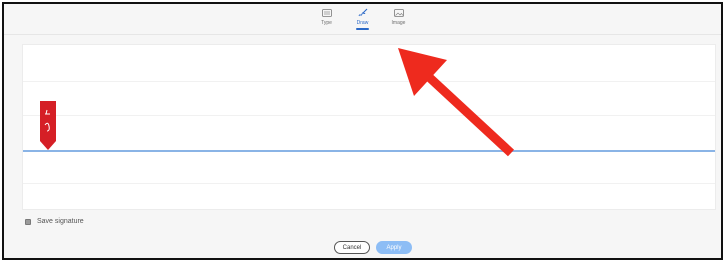 The image size is (728, 265). I want to click on signature-mode-tabs: Type Draw Image, so click(362, 21).